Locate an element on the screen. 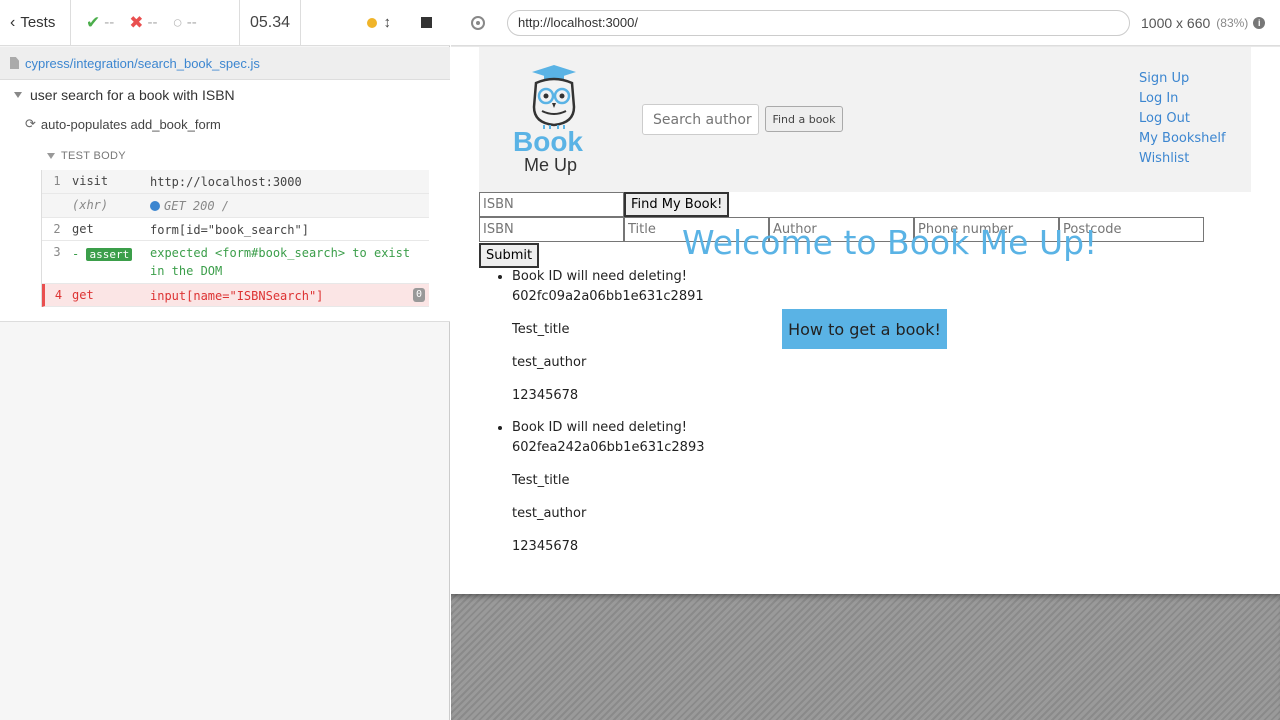  command-message-wrap: GET 200 / is located at coordinates (289, 205).